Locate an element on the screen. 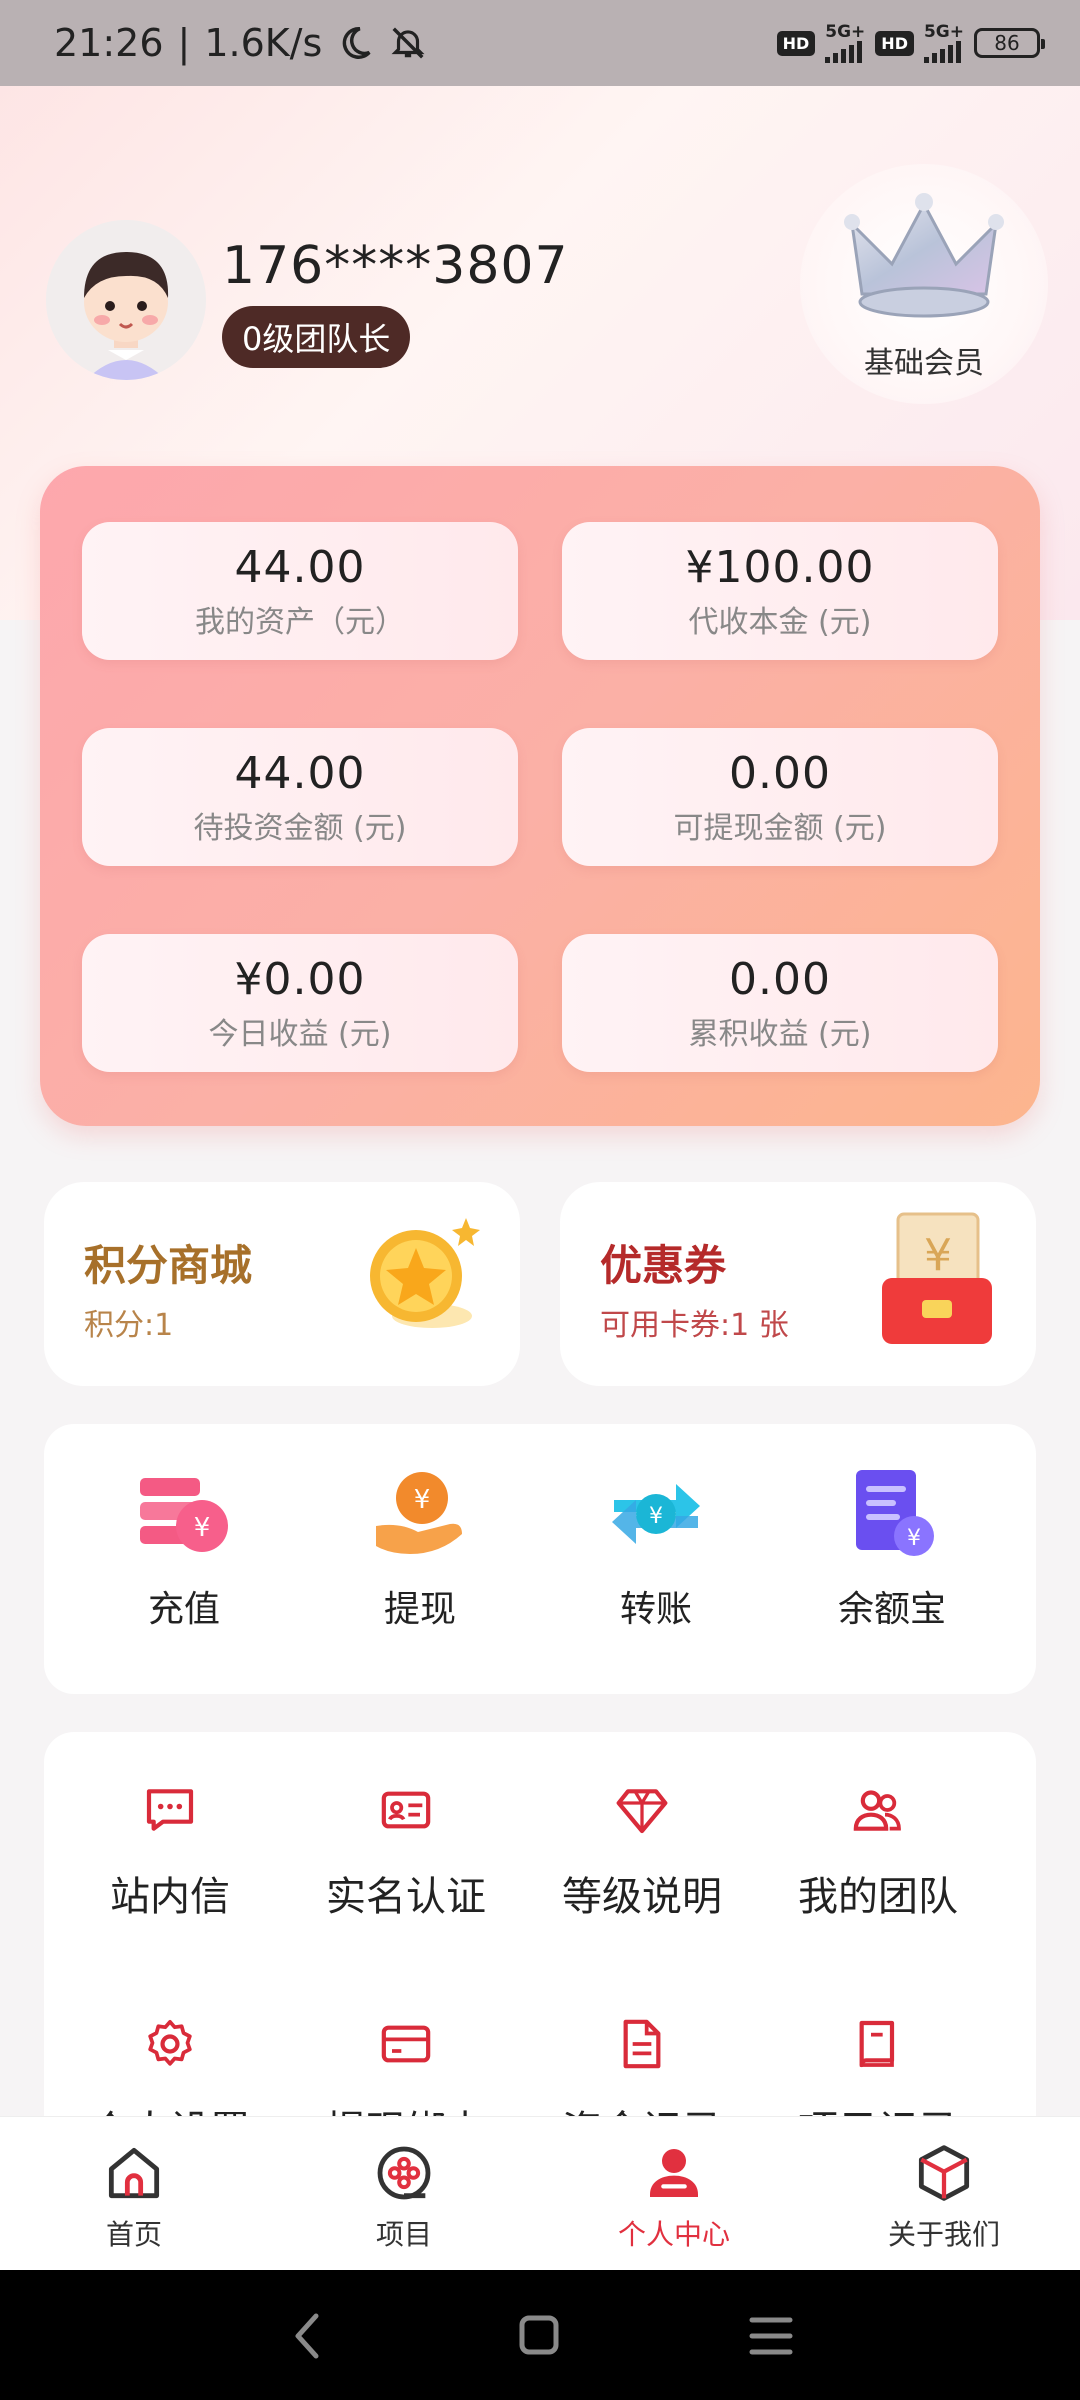 Image resolution: width=1080 pixels, height=2400 pixels. user-icon is located at coordinates (674, 2173).